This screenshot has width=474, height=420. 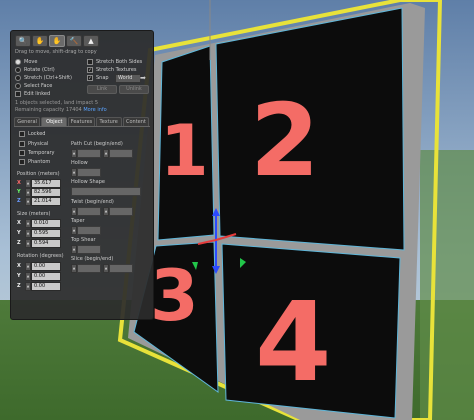 I want to click on position-x-field: 35.617, so click(x=46, y=183).